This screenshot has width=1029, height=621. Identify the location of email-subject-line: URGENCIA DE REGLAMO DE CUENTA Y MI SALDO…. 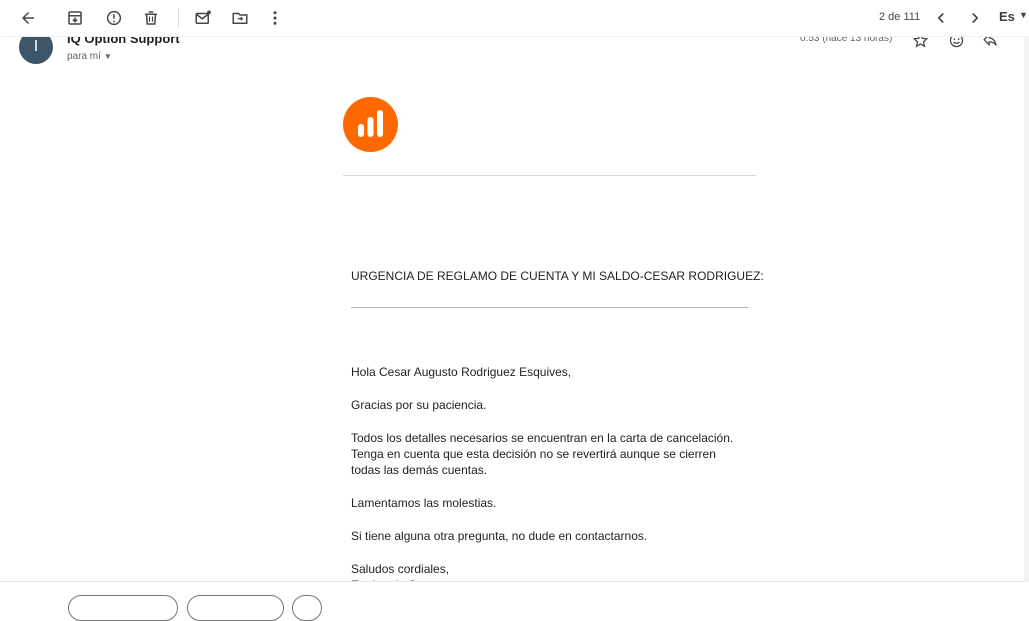
(557, 276).